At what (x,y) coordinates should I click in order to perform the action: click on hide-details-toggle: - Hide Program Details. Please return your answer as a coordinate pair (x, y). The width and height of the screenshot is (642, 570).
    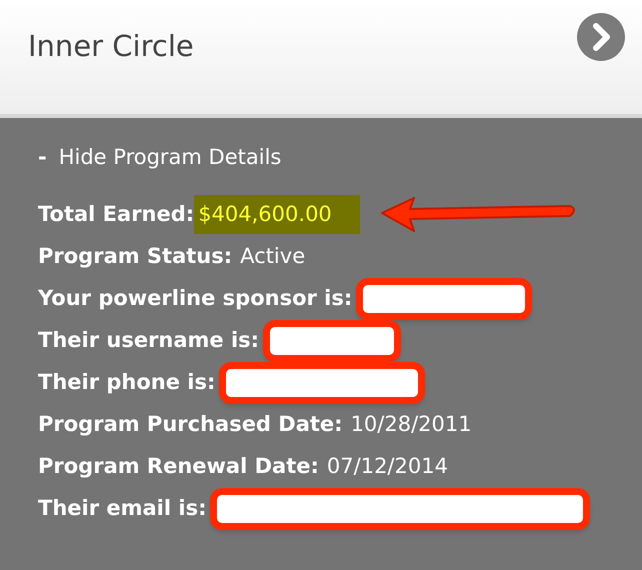
    Looking at the image, I should click on (160, 158).